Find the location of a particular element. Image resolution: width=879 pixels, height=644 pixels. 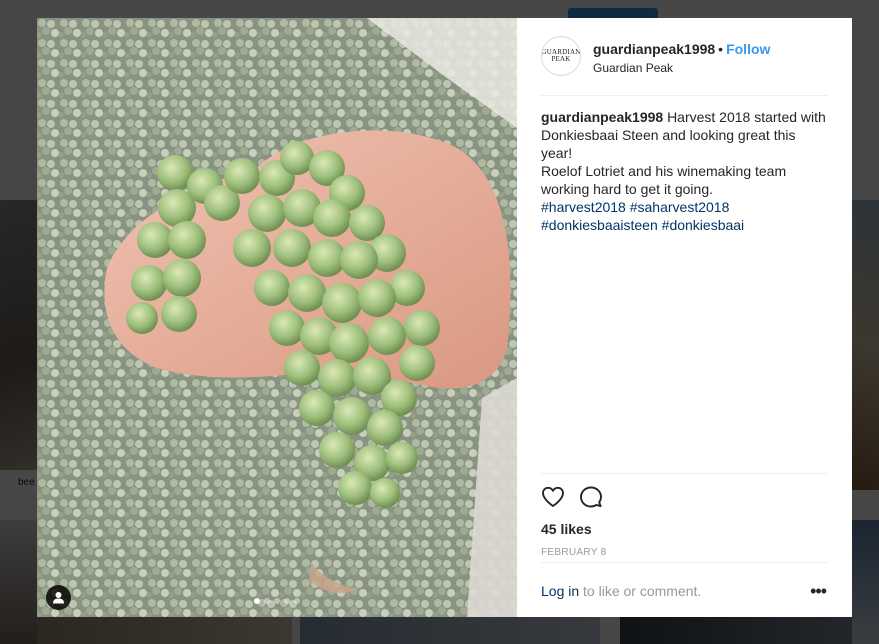

carousel-indicator is located at coordinates (277, 601).